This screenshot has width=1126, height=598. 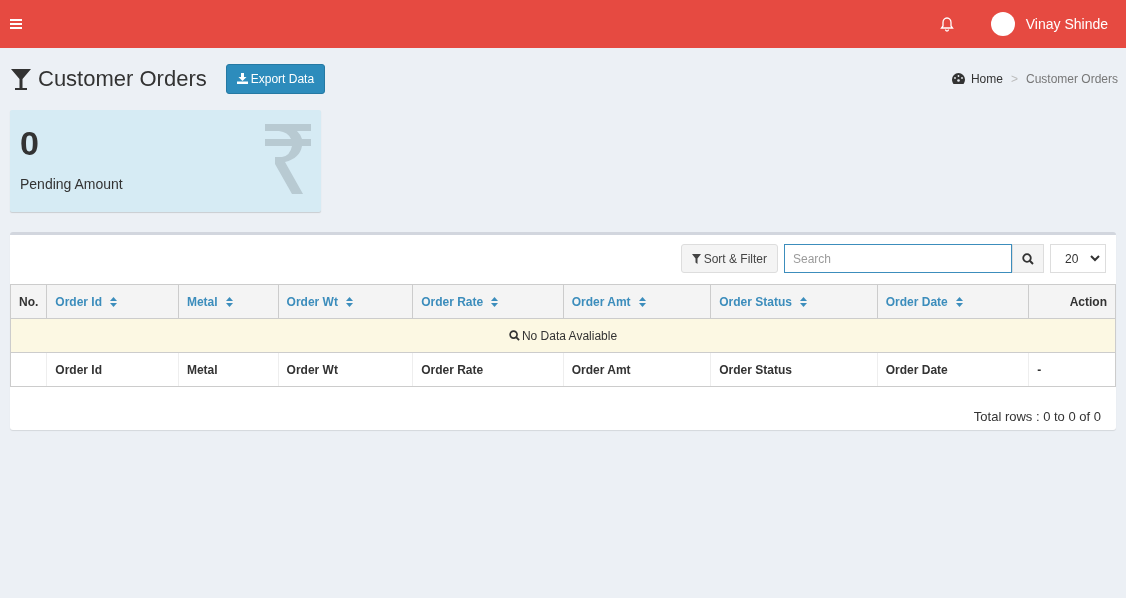 I want to click on footer-cell: Order Wt, so click(x=312, y=369).